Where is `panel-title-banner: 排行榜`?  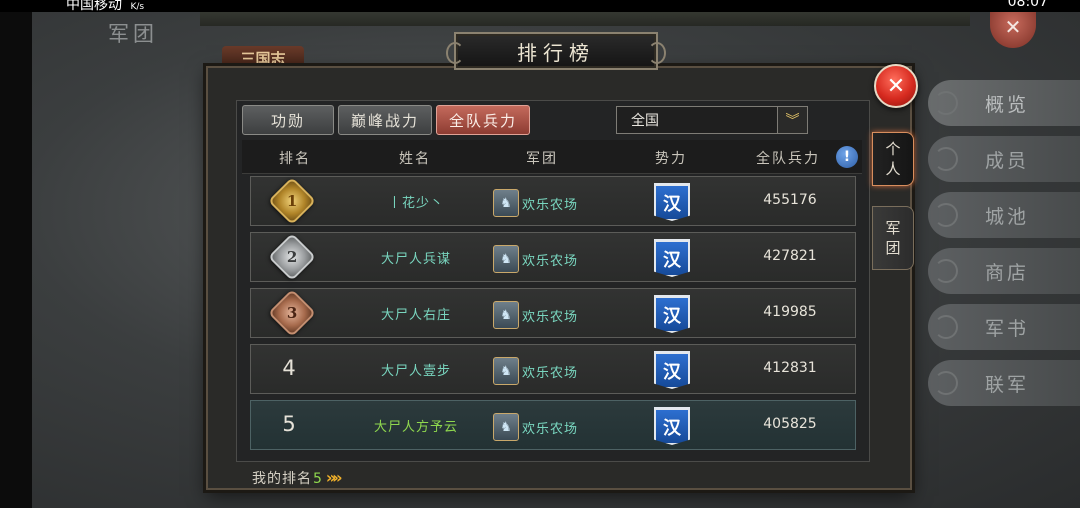 panel-title-banner: 排行榜 is located at coordinates (556, 51).